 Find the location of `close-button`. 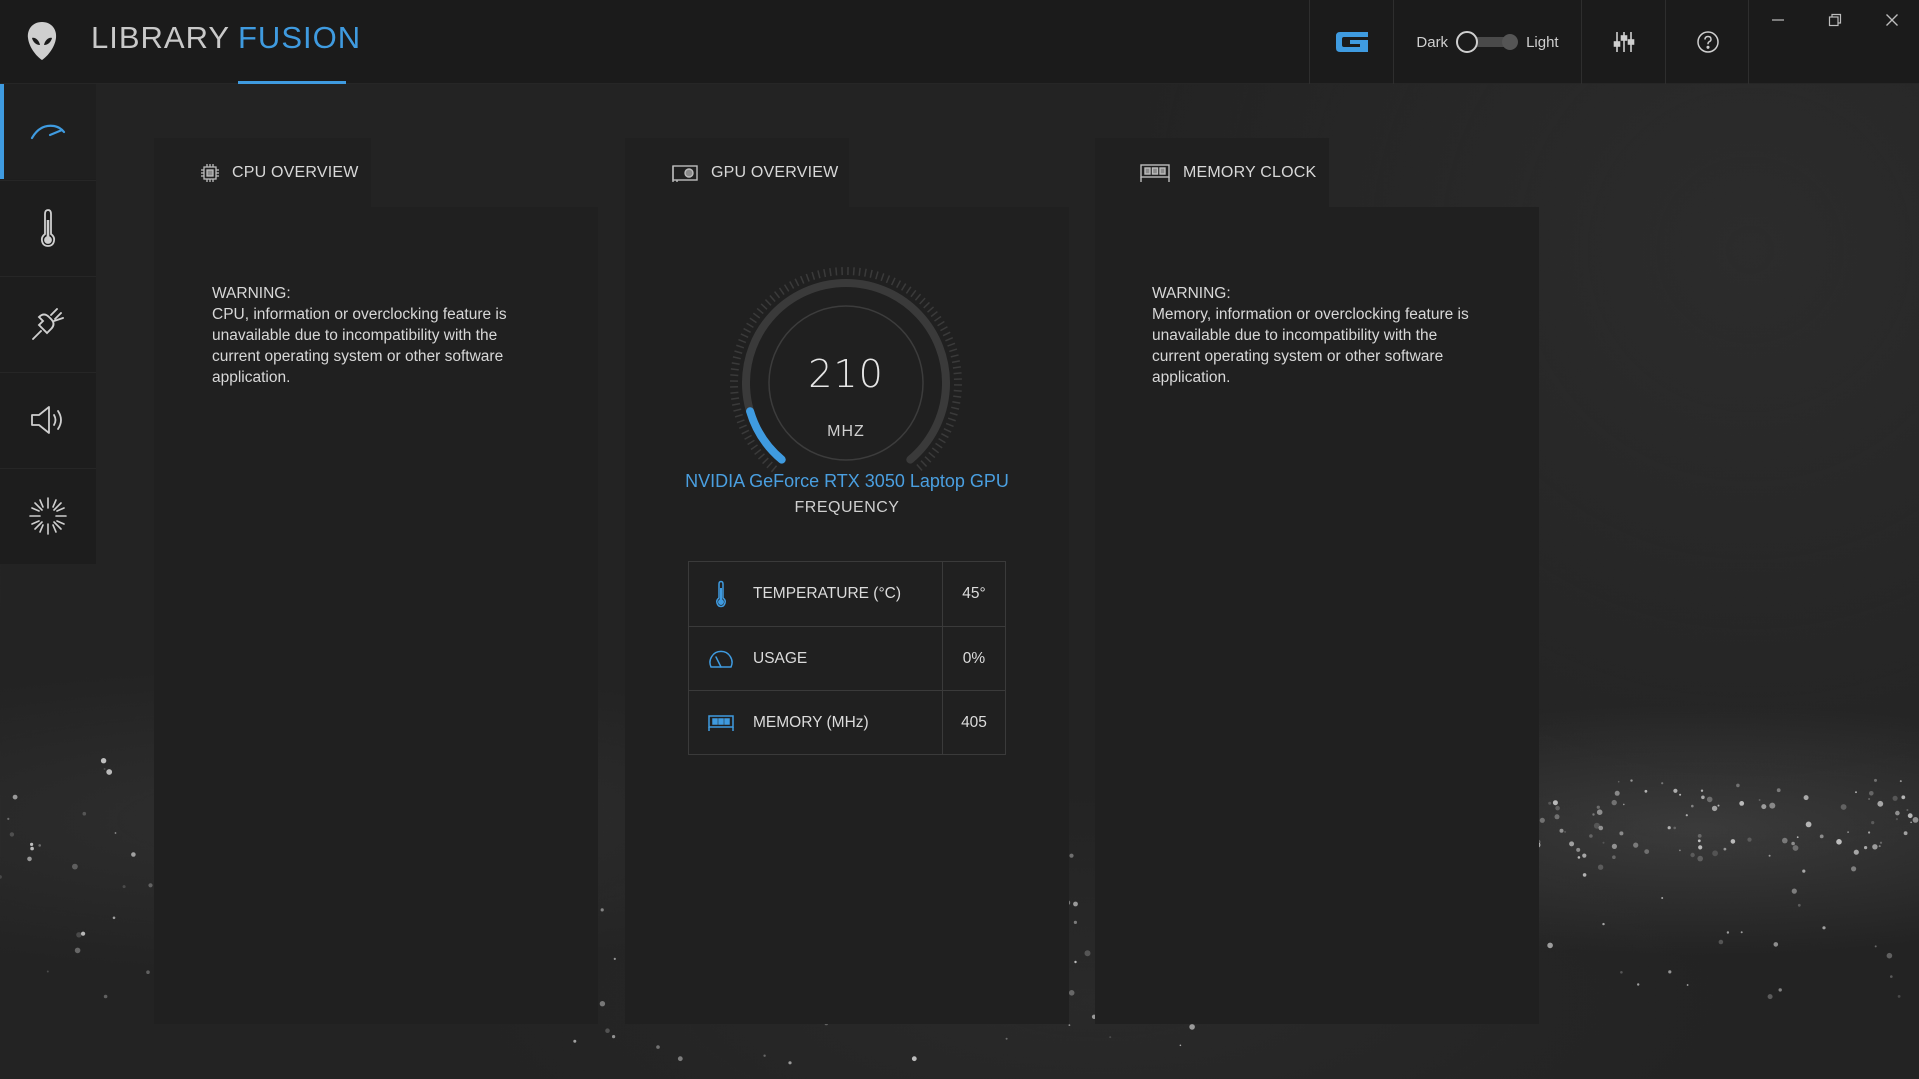

close-button is located at coordinates (1891, 20).